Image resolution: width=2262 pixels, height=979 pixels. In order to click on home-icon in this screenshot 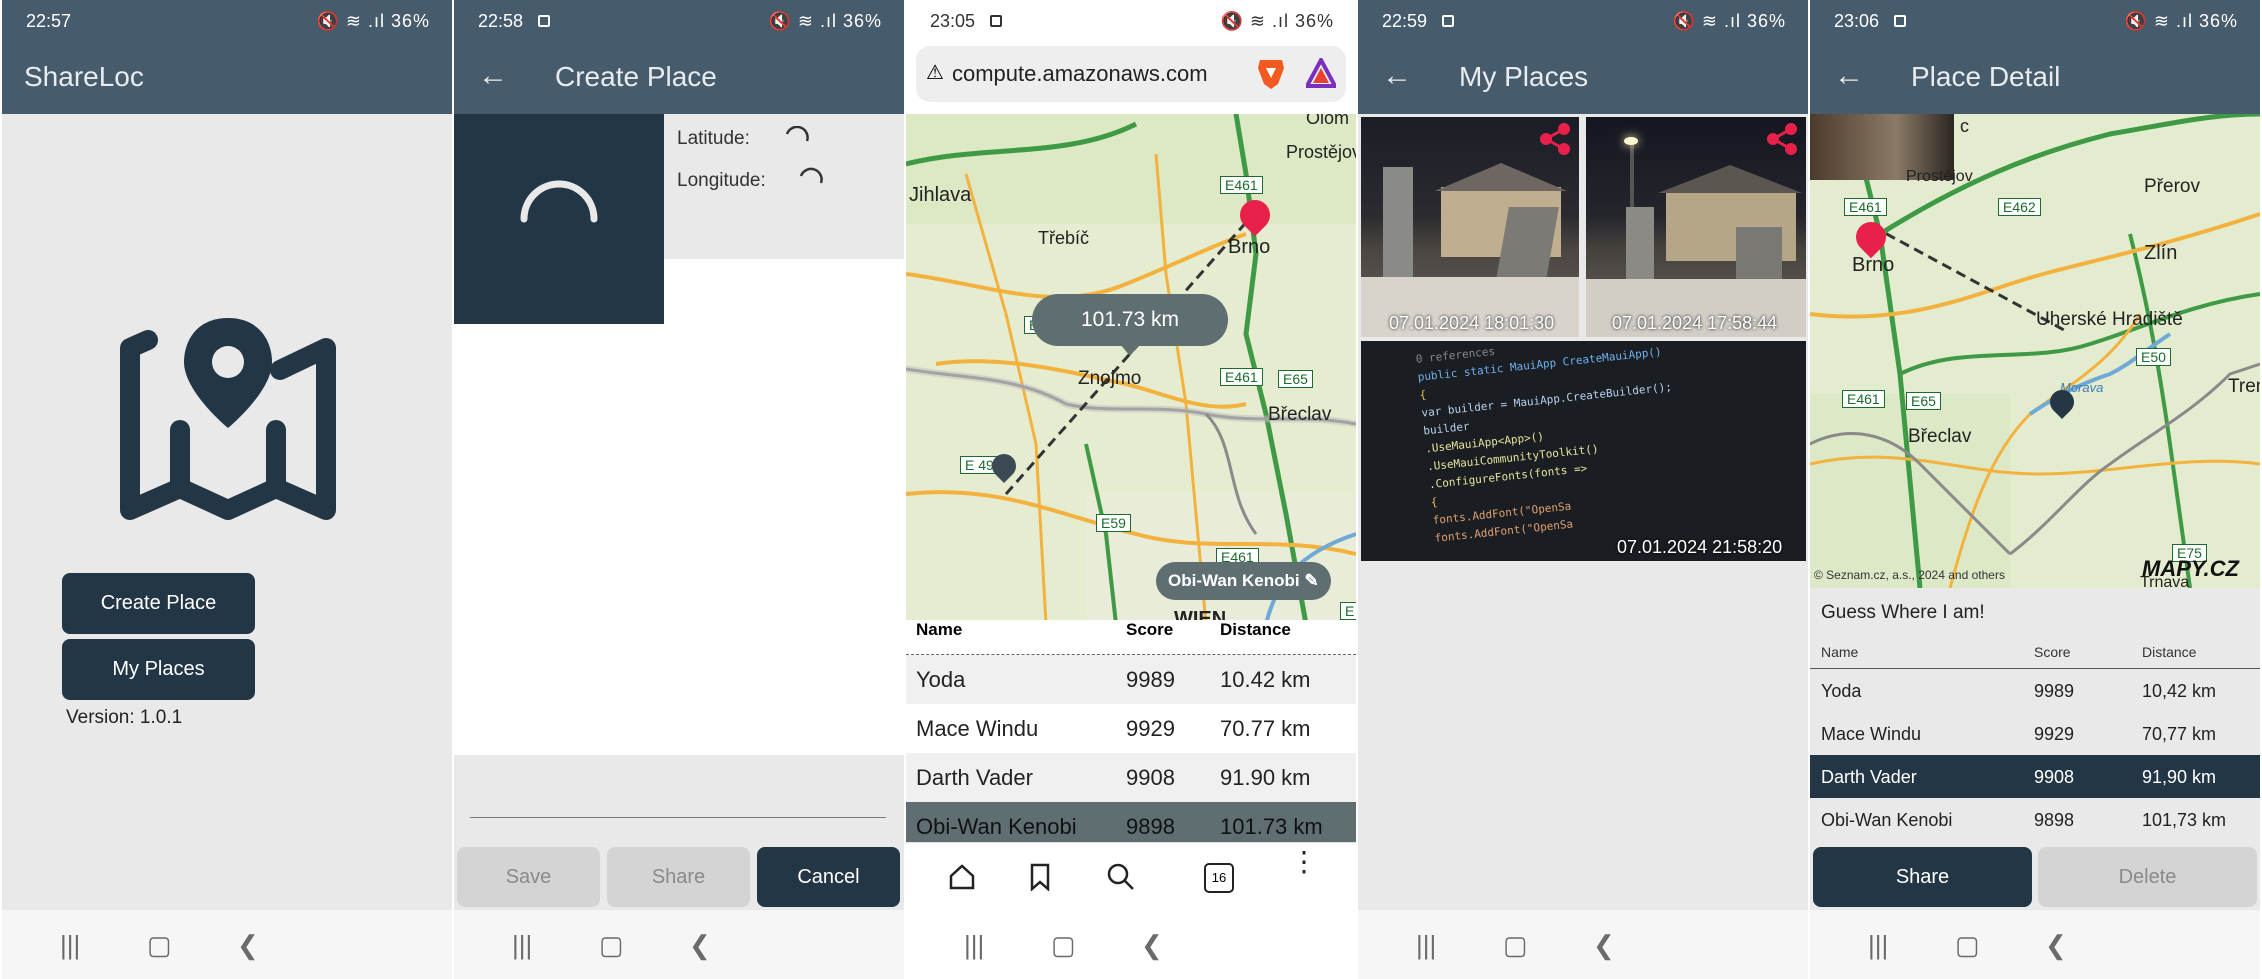, I will do `click(962, 877)`.